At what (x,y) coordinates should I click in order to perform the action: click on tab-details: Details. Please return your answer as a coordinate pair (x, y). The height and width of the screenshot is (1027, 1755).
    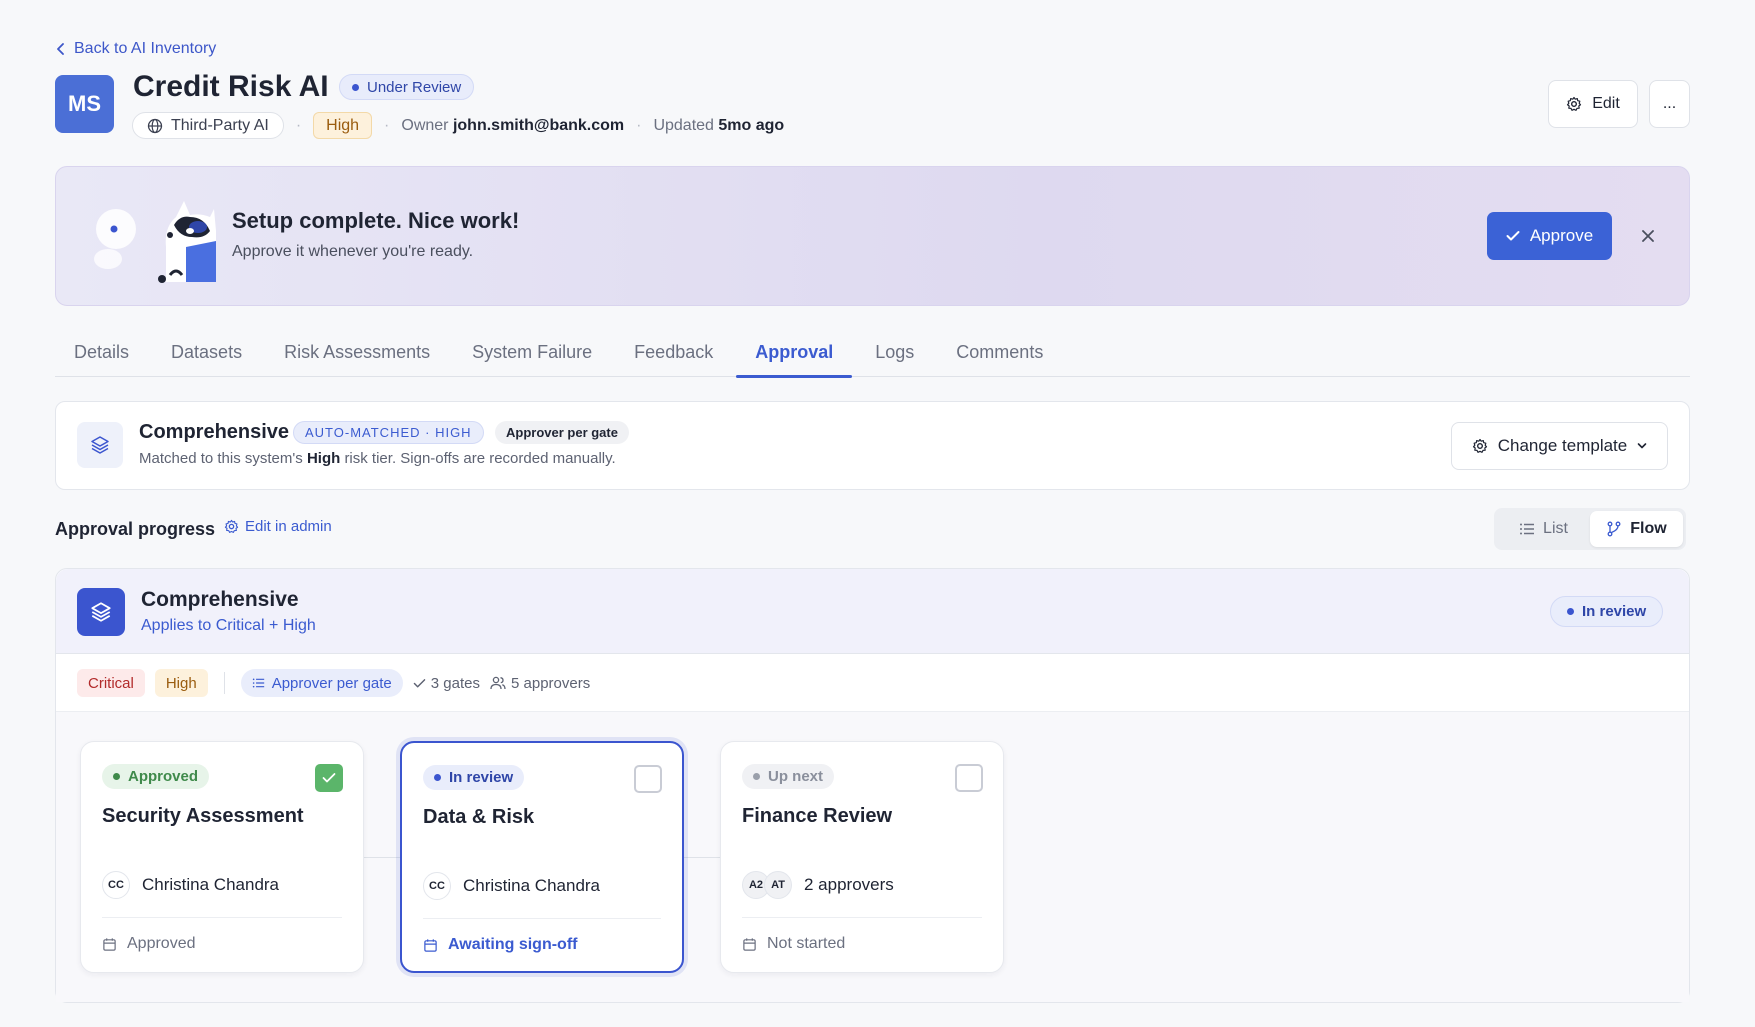
    Looking at the image, I should click on (101, 355).